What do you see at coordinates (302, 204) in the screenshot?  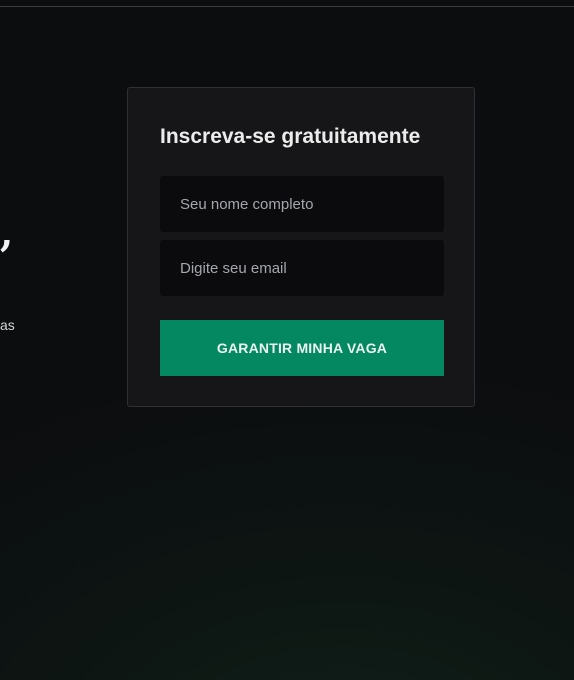 I see `full-name-input` at bounding box center [302, 204].